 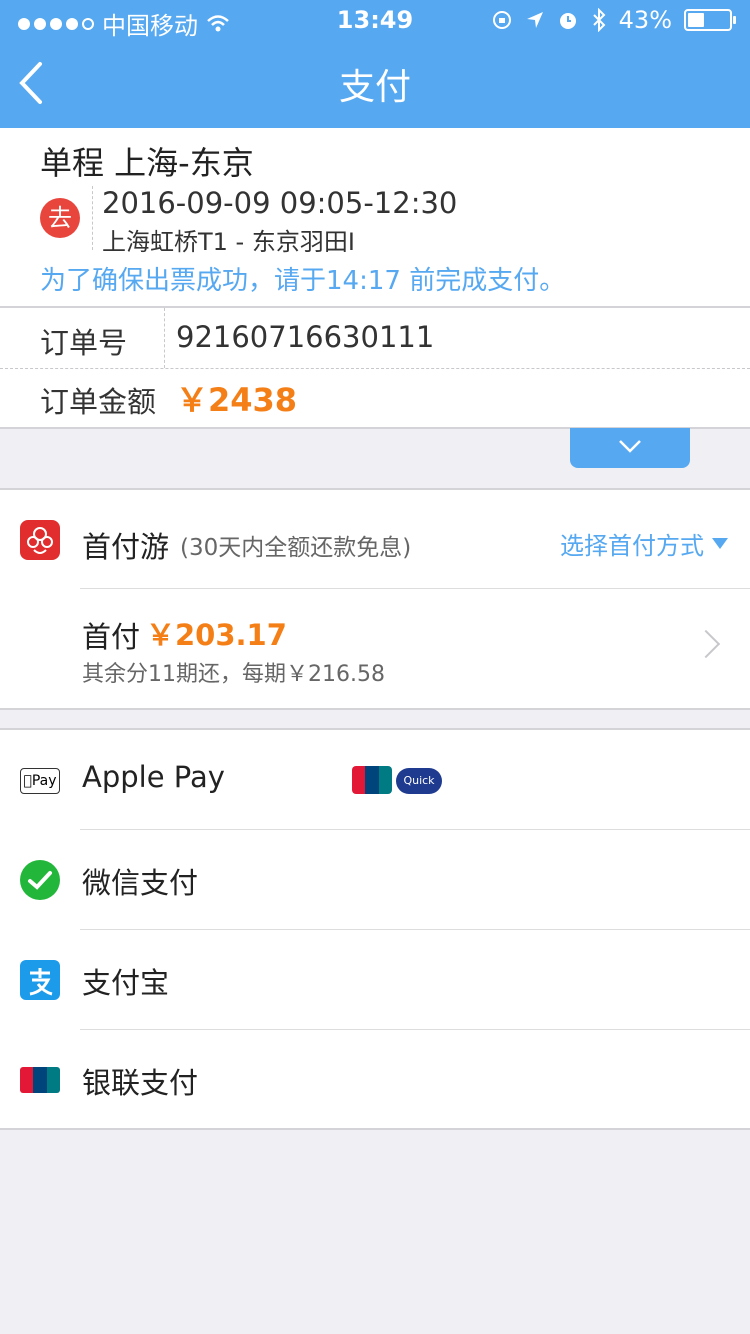 I want to click on order-divider, so click(x=164, y=338).